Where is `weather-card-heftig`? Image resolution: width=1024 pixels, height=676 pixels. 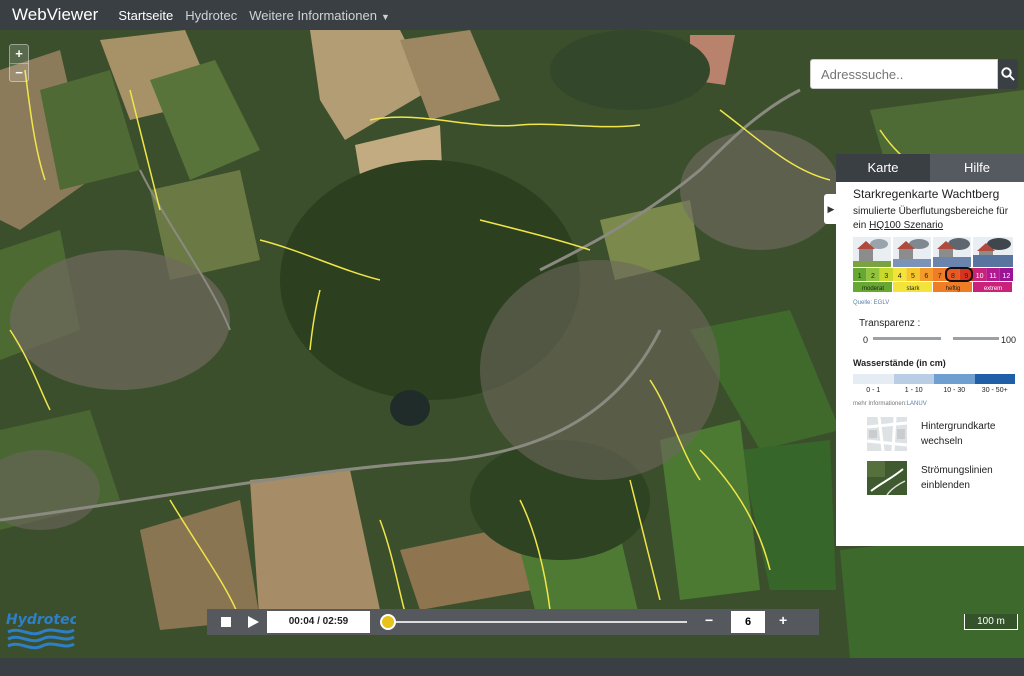 weather-card-heftig is located at coordinates (952, 252).